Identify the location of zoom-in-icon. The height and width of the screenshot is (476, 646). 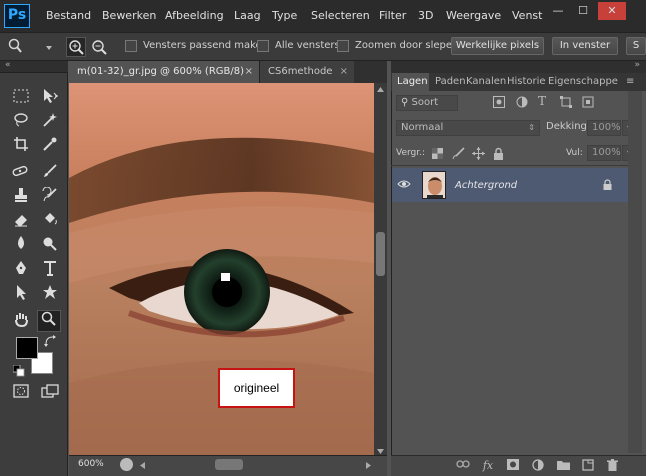
(76, 47).